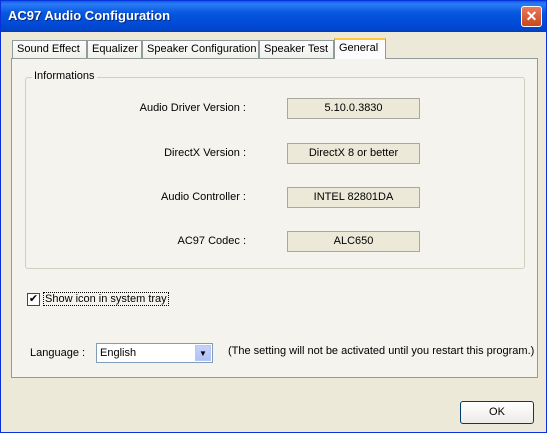 The image size is (547, 433). Describe the element at coordinates (154, 353) in the screenshot. I see `language-select: English ▼` at that location.